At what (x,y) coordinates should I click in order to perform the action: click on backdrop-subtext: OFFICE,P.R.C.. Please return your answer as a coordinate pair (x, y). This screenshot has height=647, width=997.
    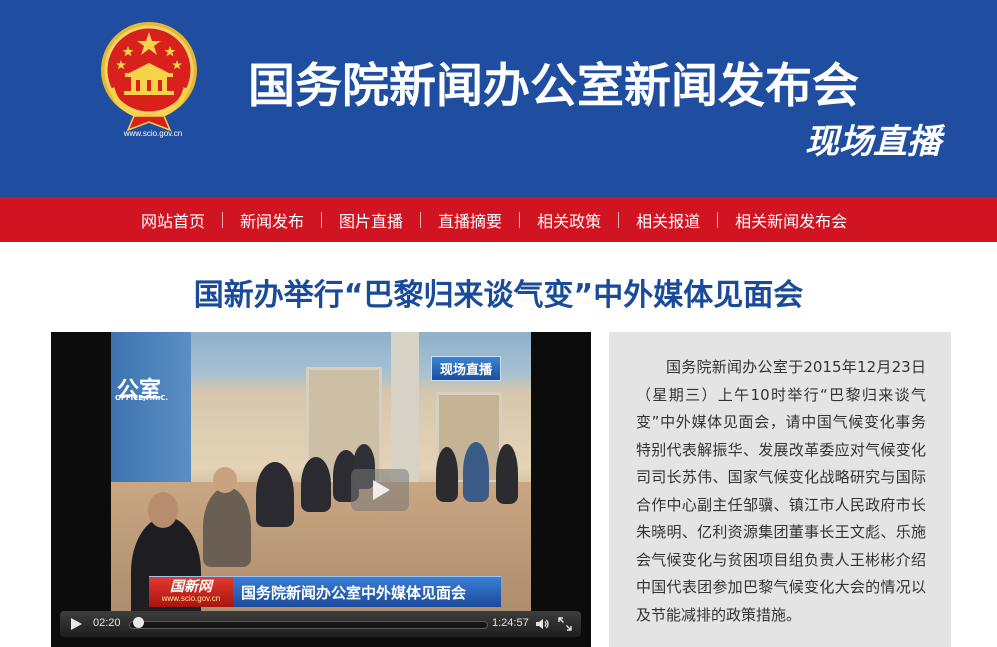
    Looking at the image, I should click on (142, 398).